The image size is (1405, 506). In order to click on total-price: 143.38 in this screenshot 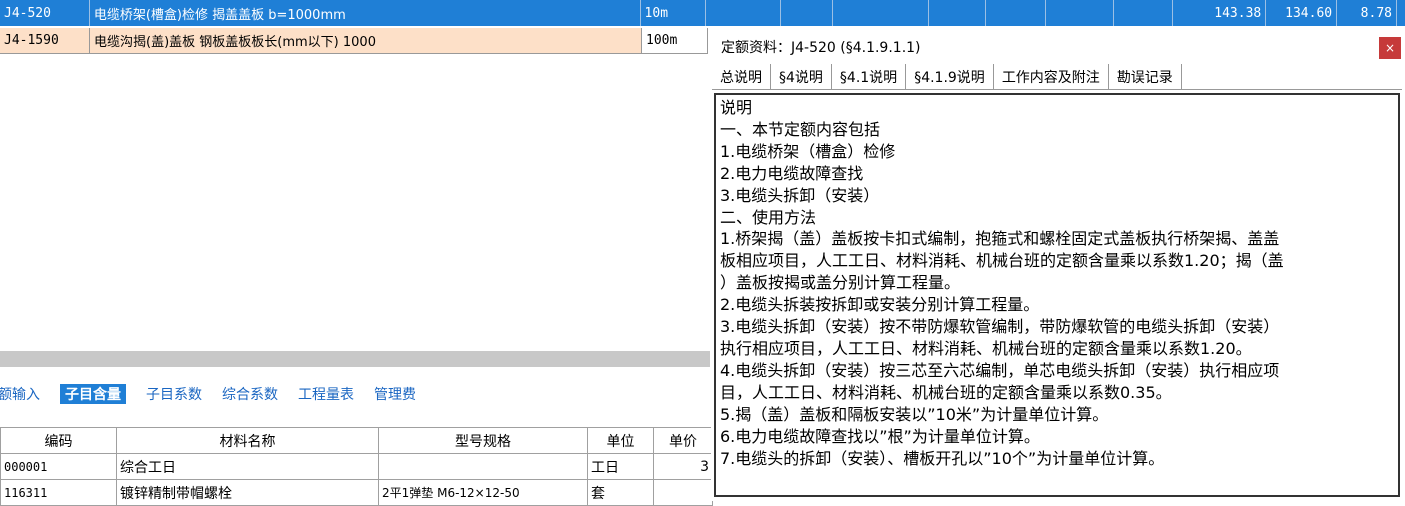, I will do `click(1220, 13)`.